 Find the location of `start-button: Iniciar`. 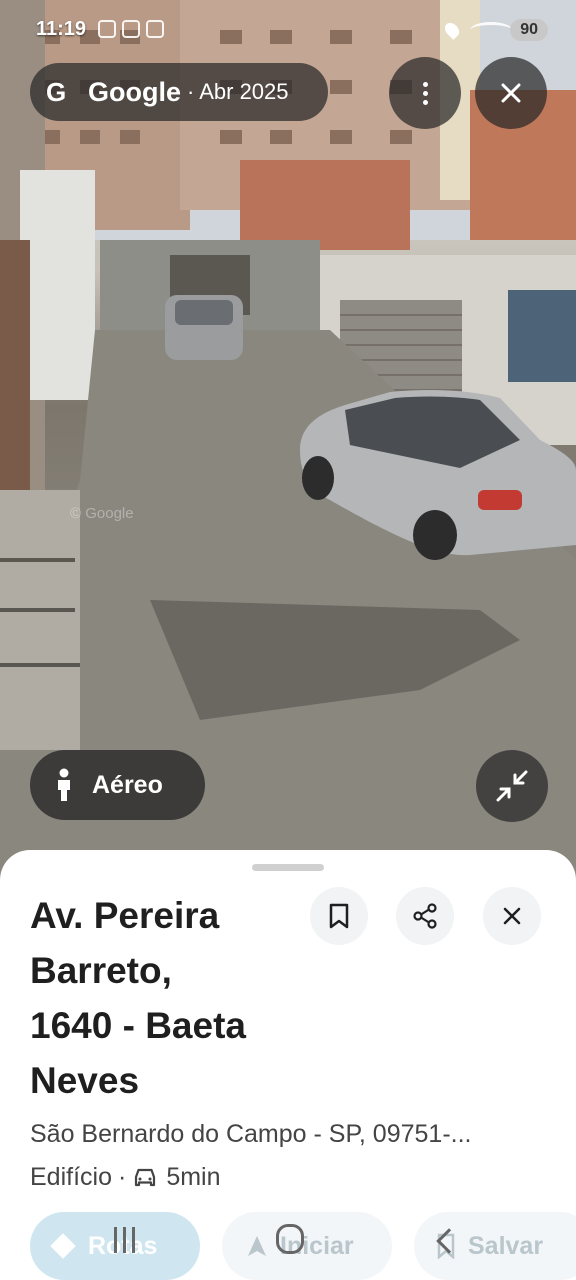

start-button: Iniciar is located at coordinates (307, 1246).